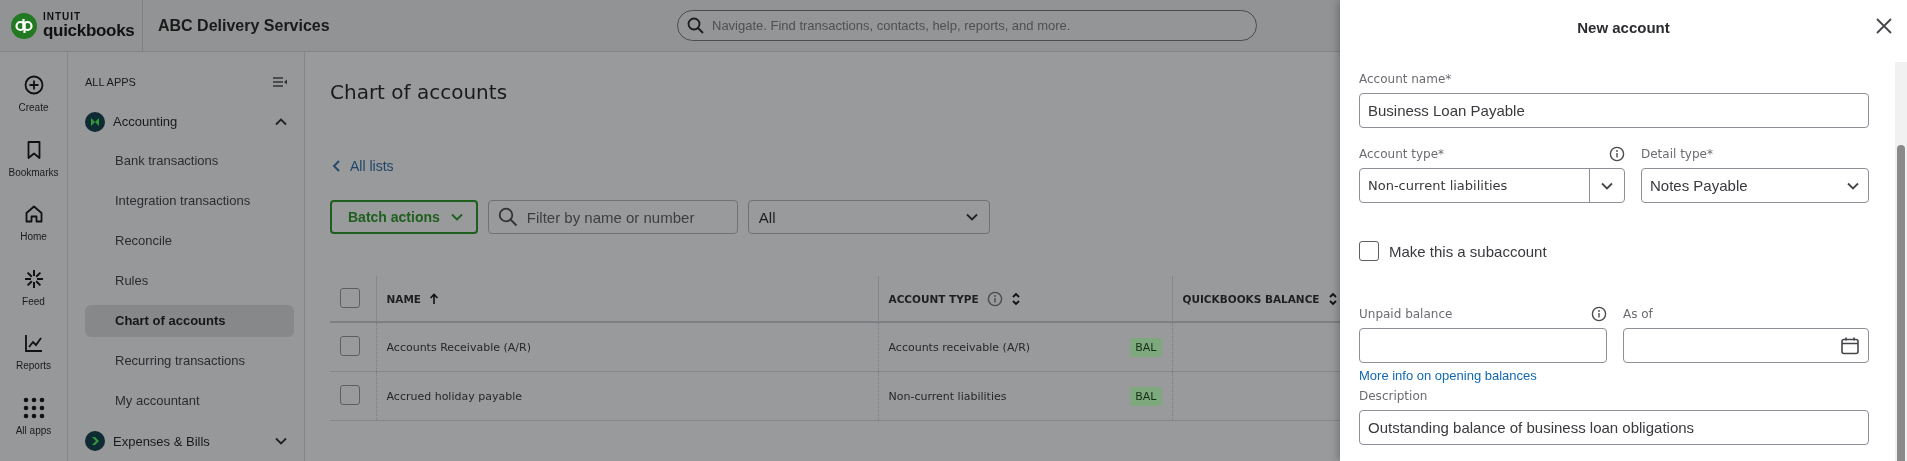  Describe the element at coordinates (507, 217) in the screenshot. I see `search-icon` at that location.